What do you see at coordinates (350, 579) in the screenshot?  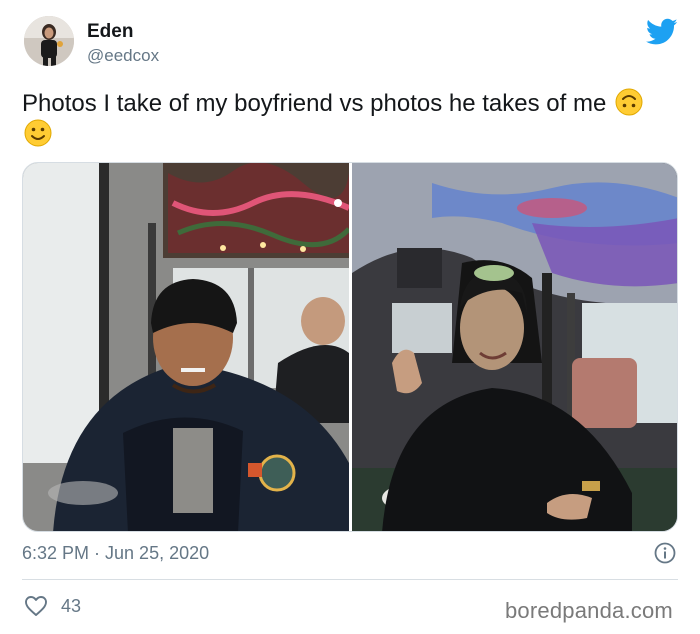 I see `divider` at bounding box center [350, 579].